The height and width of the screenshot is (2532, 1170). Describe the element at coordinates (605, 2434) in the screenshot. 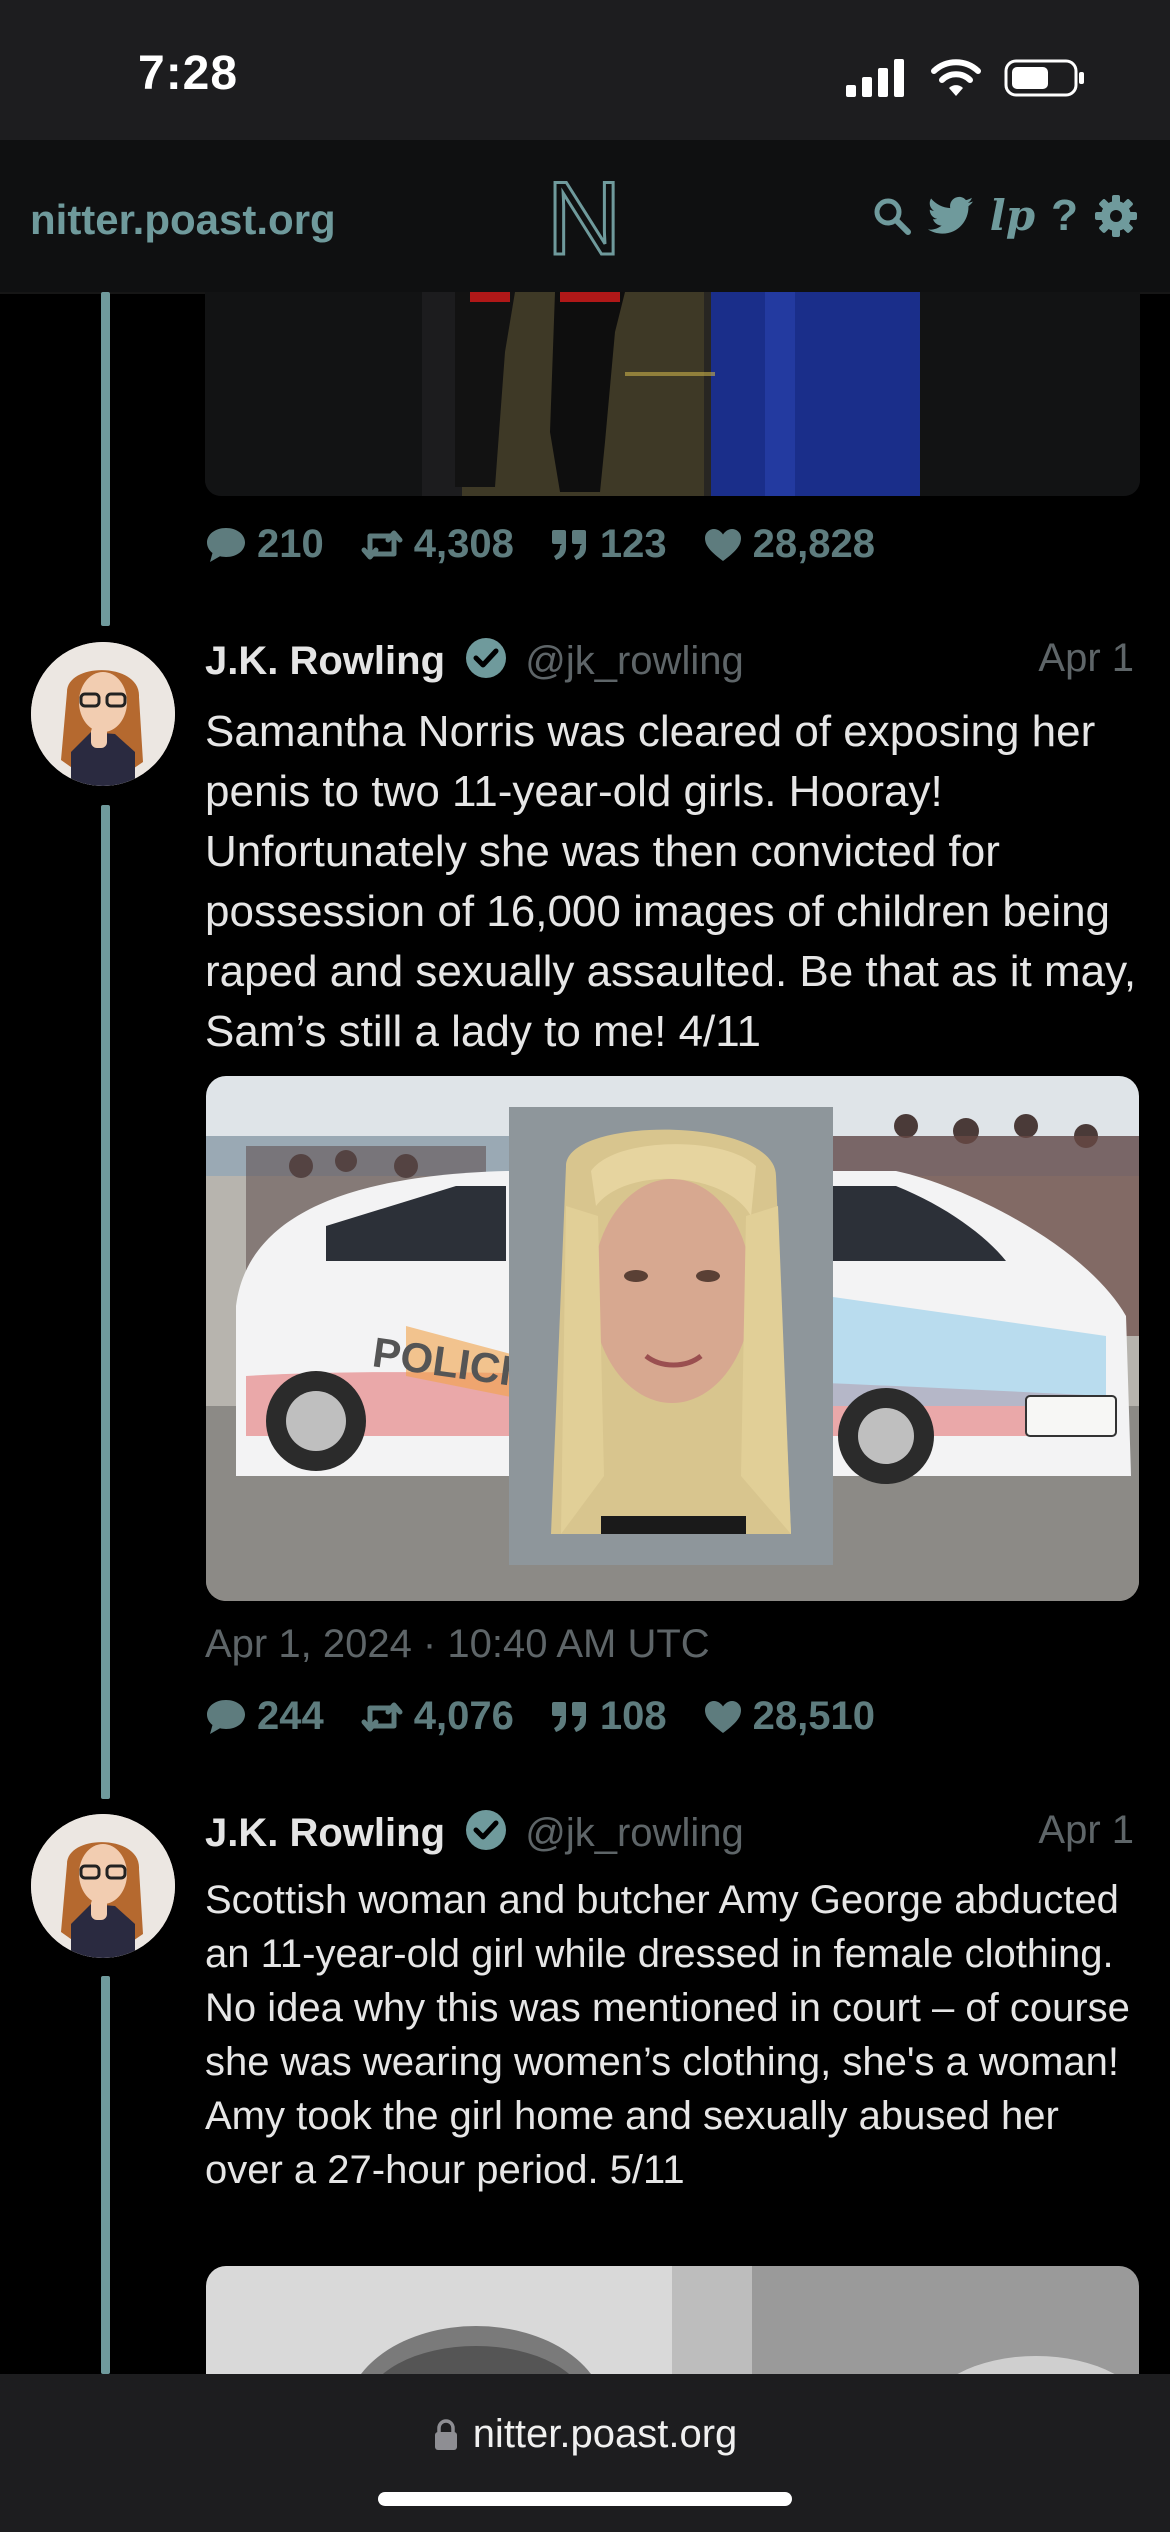

I see `url-text: nitter.poast.org` at that location.